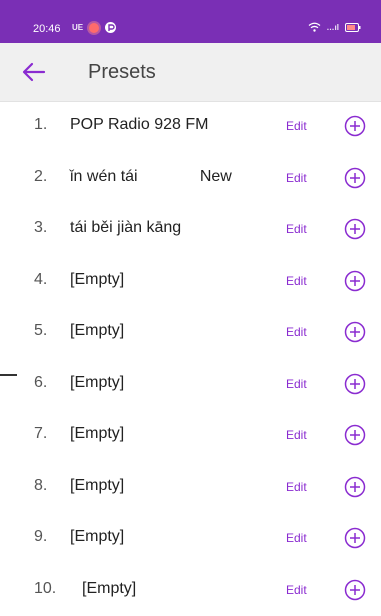 The image size is (381, 616). What do you see at coordinates (40, 177) in the screenshot?
I see `preset-number: 2.` at bounding box center [40, 177].